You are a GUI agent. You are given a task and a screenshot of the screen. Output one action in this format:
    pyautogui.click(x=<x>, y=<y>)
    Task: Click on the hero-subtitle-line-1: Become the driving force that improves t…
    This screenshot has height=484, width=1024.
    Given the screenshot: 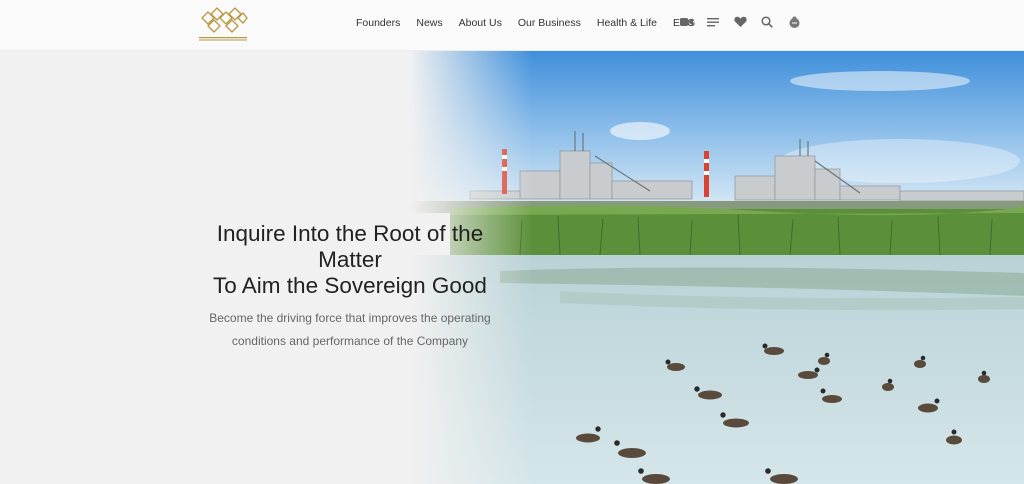 What is the action you would take?
    pyautogui.click(x=350, y=318)
    